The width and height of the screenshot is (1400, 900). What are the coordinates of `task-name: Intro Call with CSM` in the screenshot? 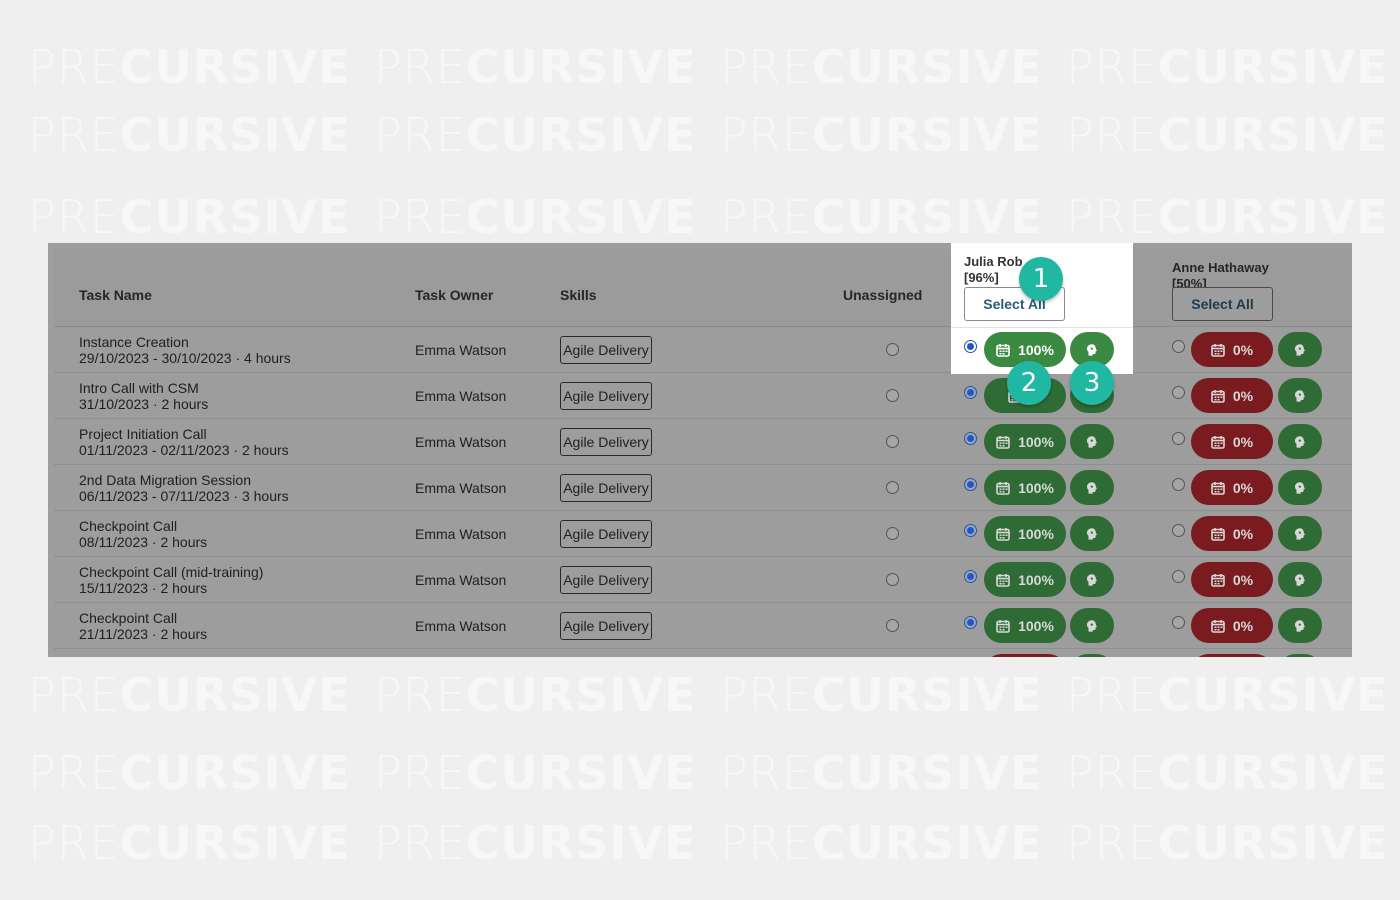 It's located at (143, 388).